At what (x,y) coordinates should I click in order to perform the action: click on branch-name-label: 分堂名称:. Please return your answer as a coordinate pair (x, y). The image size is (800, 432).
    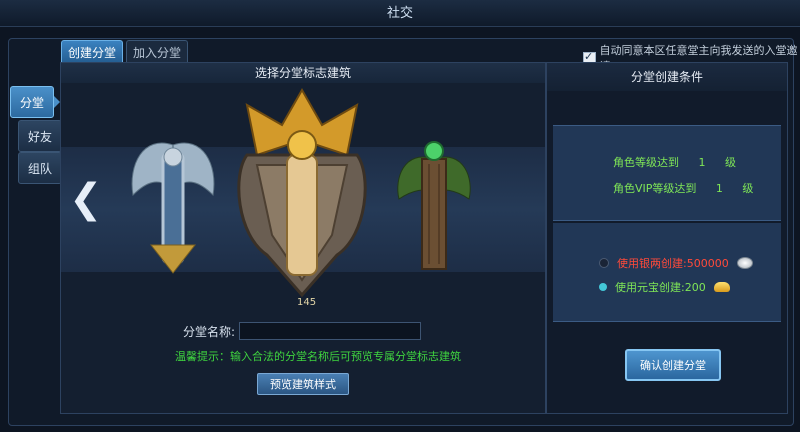
    Looking at the image, I should click on (209, 331).